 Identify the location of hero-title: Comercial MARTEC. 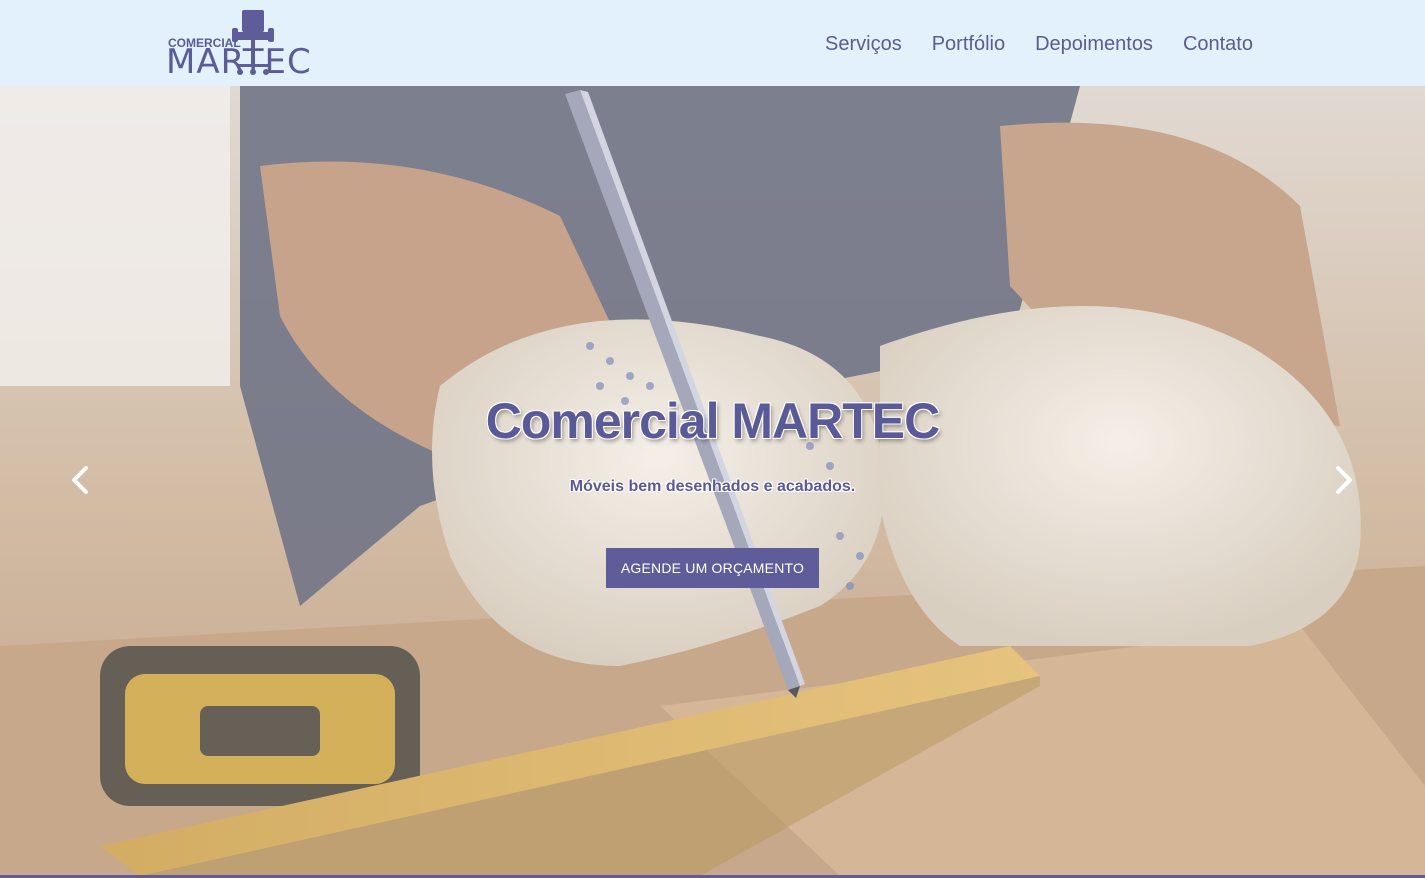
(713, 421).